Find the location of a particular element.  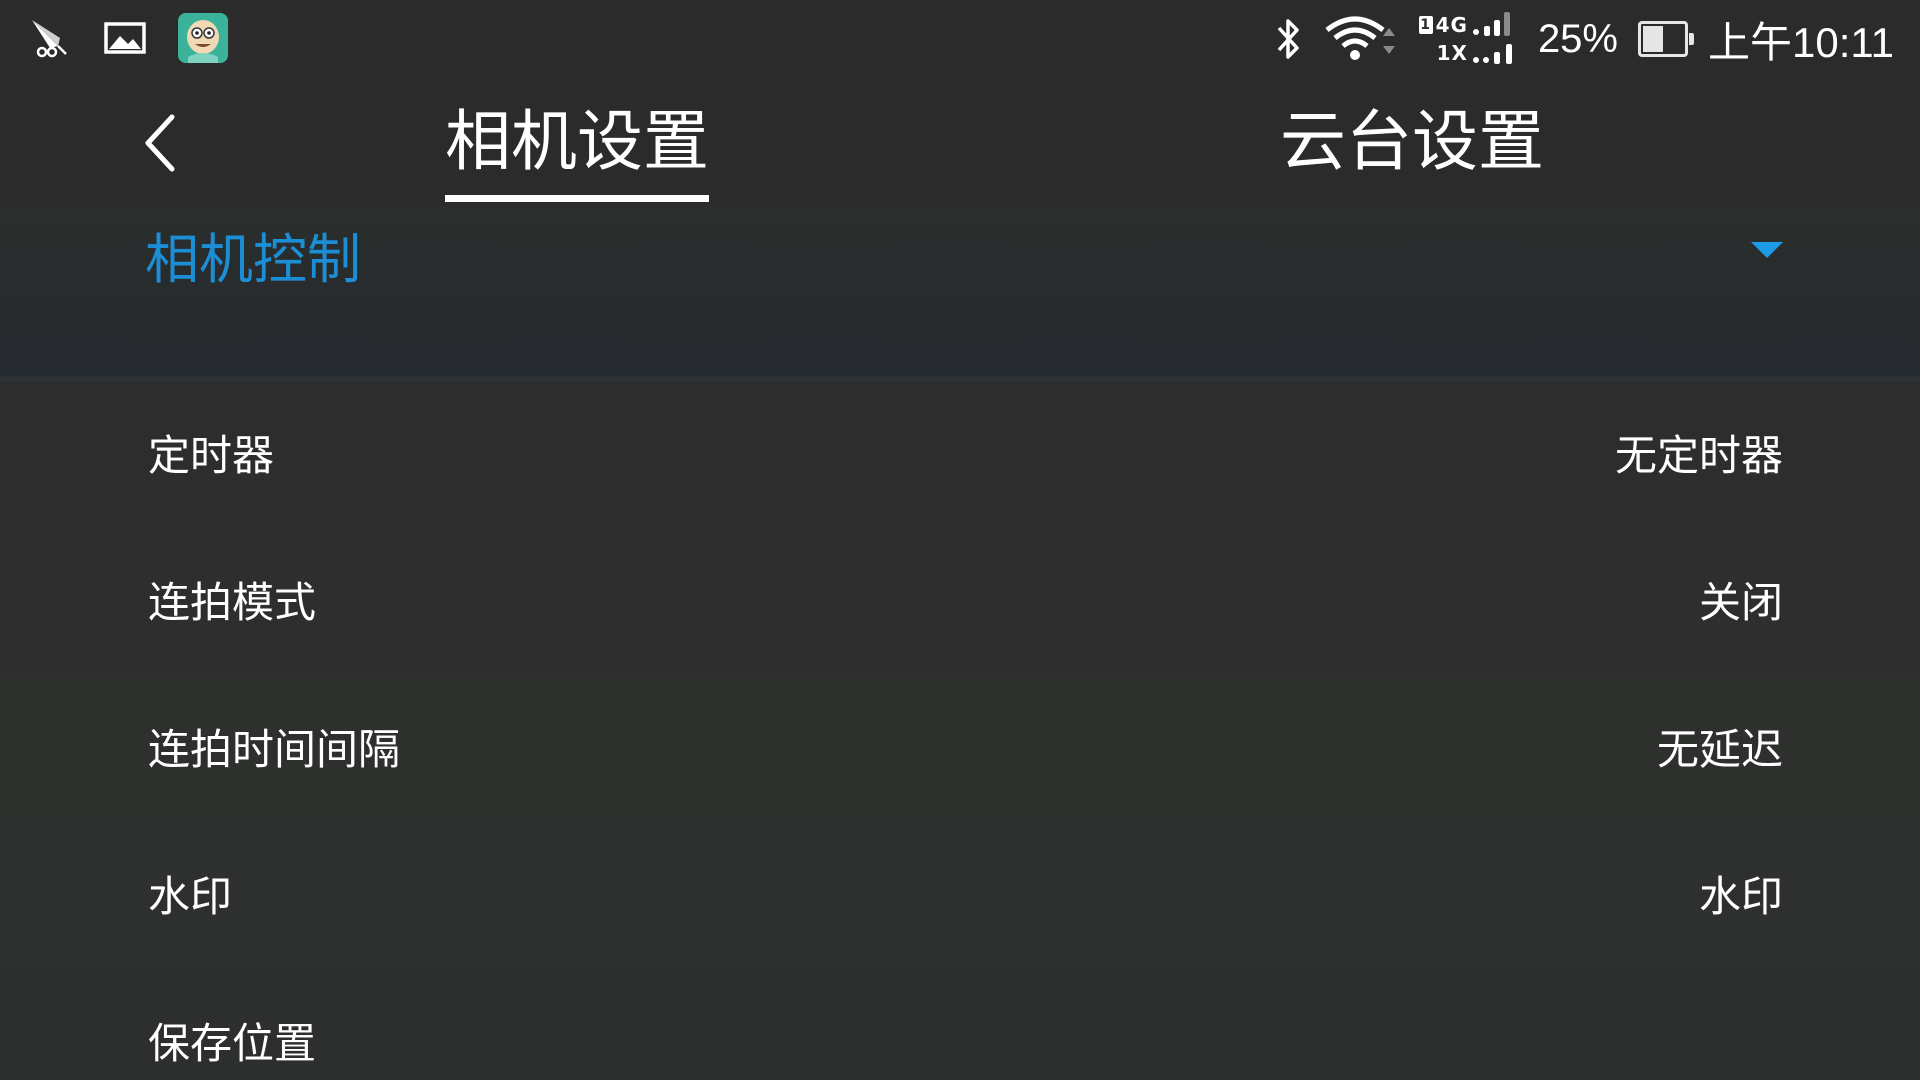

back-button is located at coordinates (160, 143).